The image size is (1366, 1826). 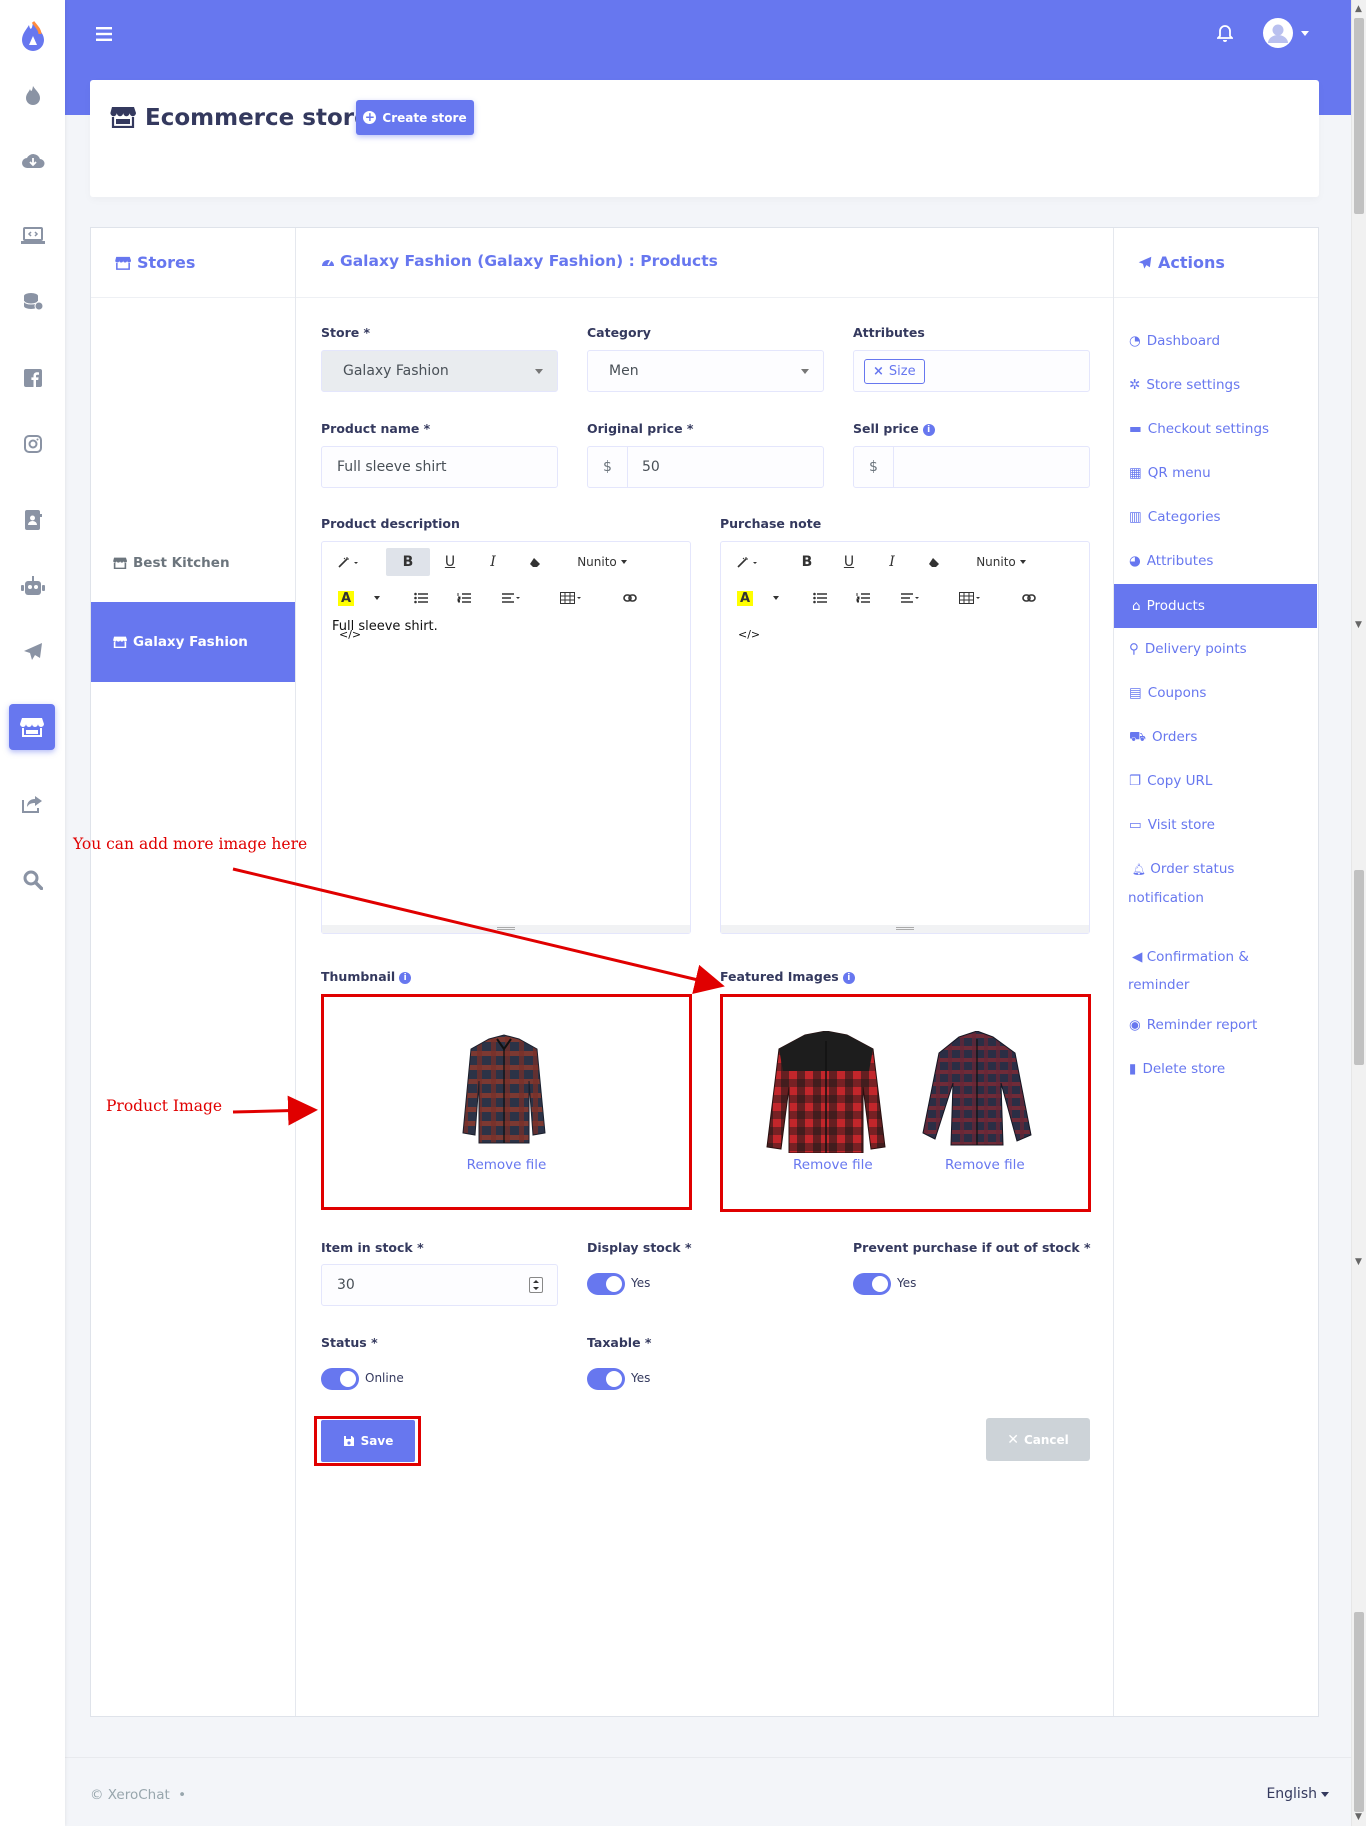 What do you see at coordinates (32, 880) in the screenshot?
I see `search-icon` at bounding box center [32, 880].